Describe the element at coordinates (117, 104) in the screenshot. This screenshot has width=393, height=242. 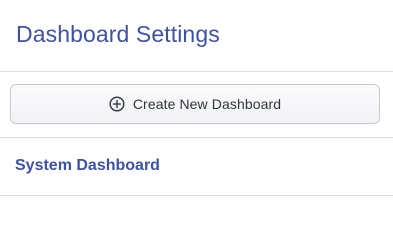
I see `plus-circle-icon` at that location.